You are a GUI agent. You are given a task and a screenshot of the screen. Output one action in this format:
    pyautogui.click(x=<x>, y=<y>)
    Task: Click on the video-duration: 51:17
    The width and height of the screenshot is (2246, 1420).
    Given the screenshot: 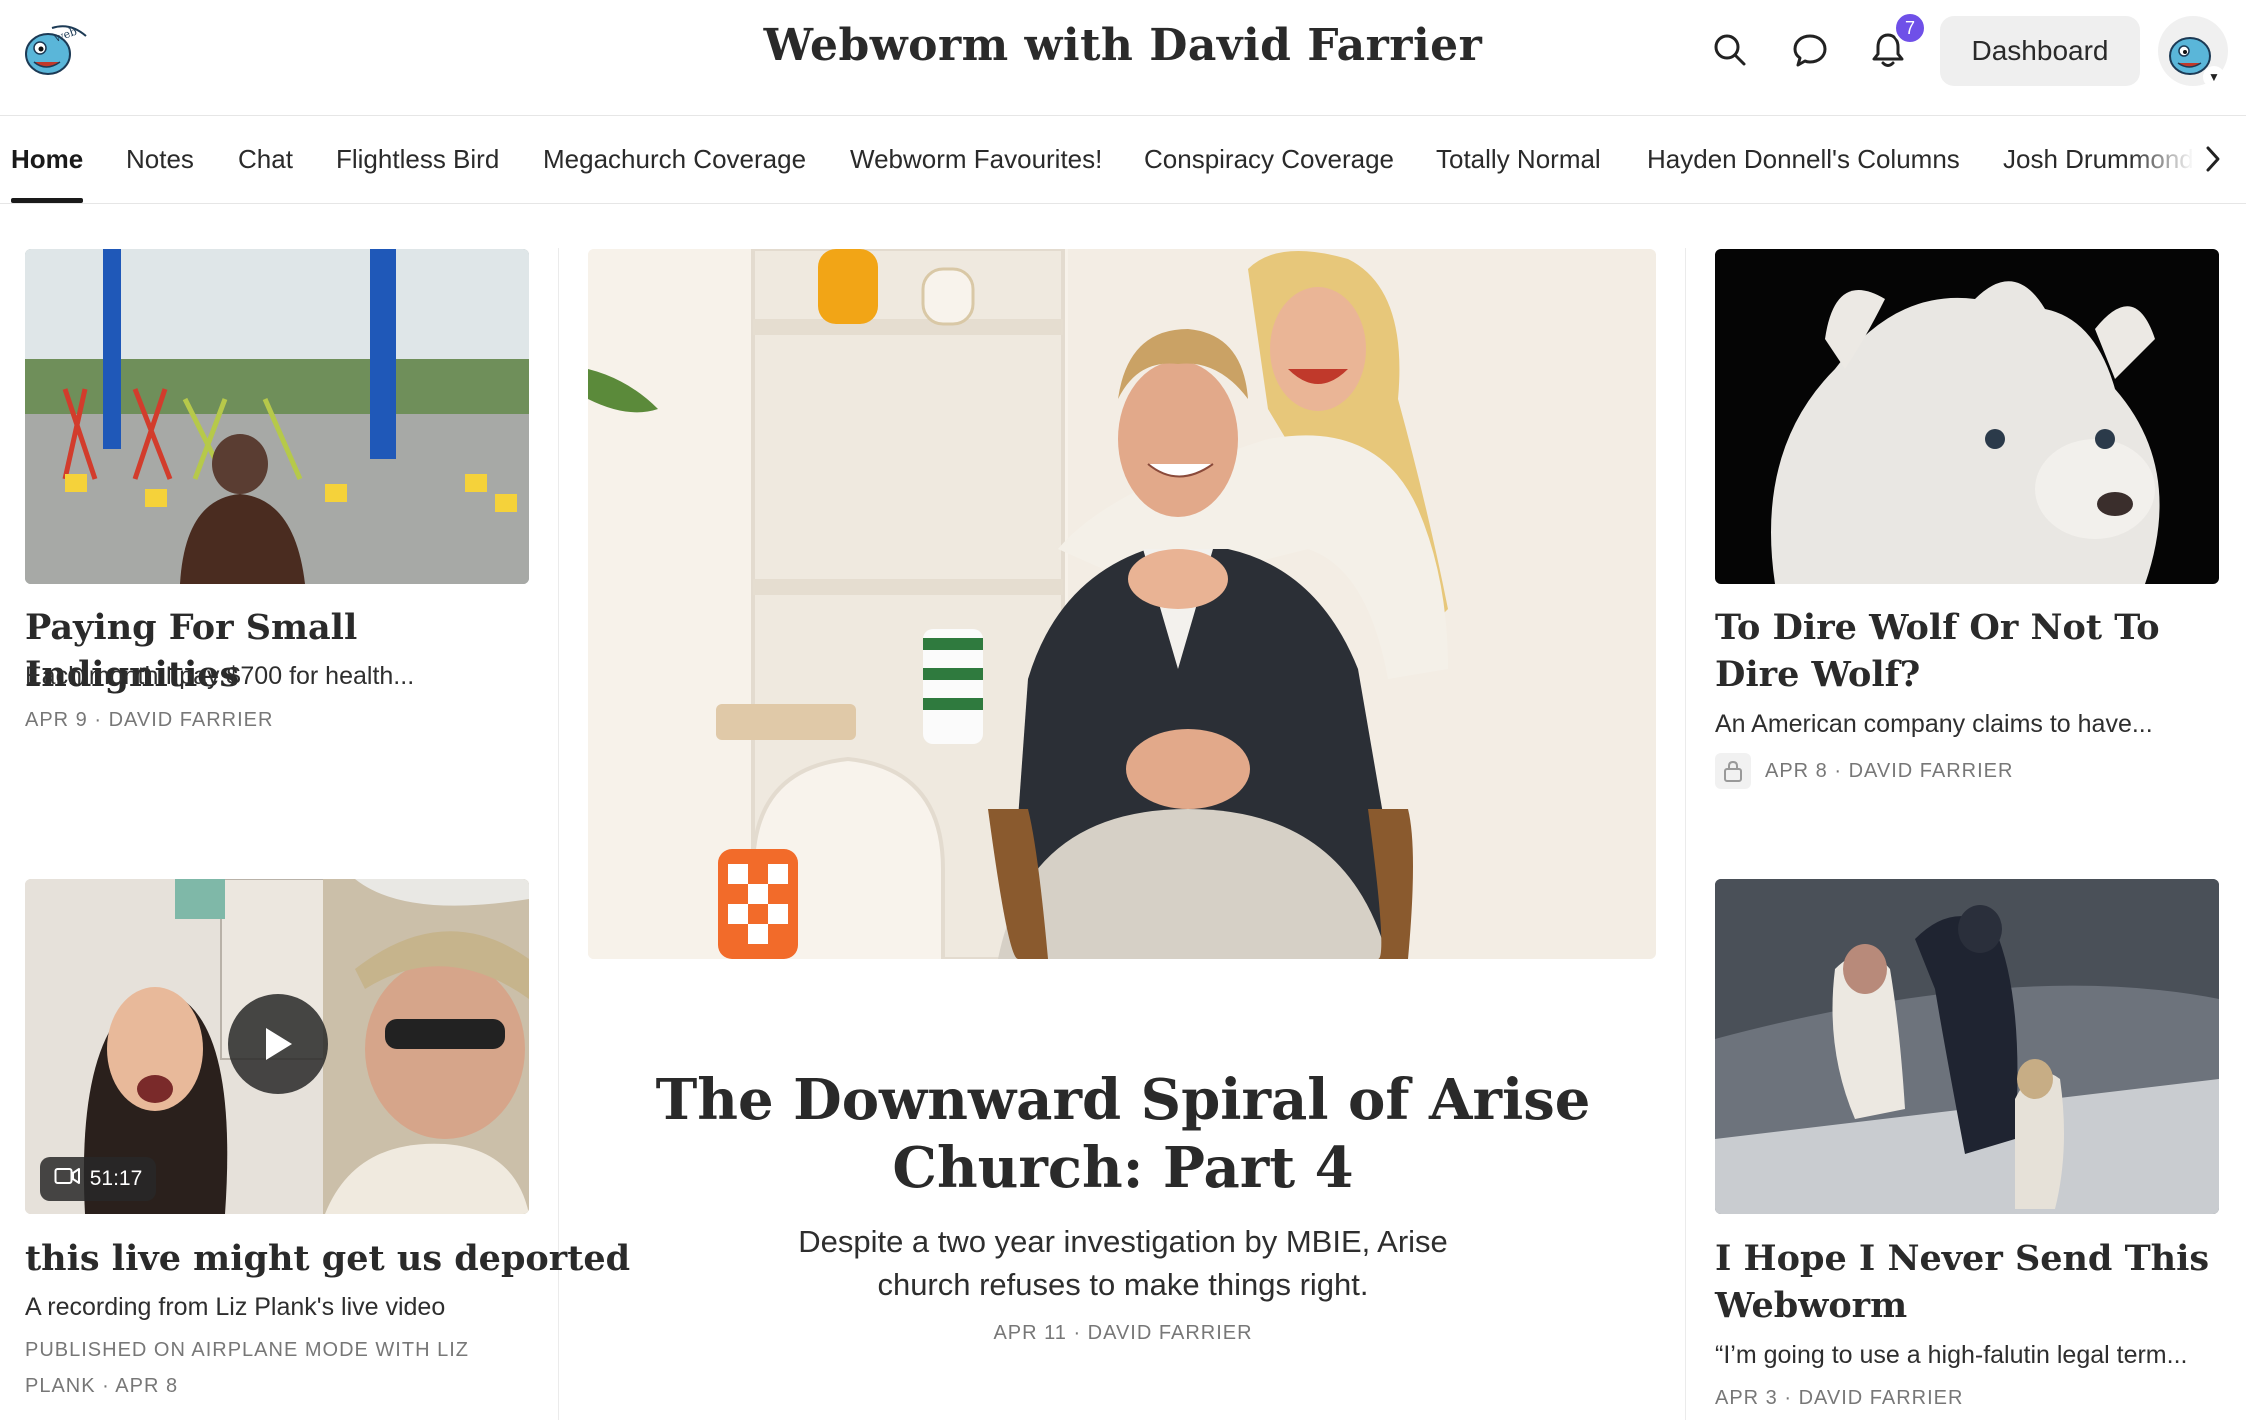 What is the action you would take?
    pyautogui.click(x=116, y=1178)
    